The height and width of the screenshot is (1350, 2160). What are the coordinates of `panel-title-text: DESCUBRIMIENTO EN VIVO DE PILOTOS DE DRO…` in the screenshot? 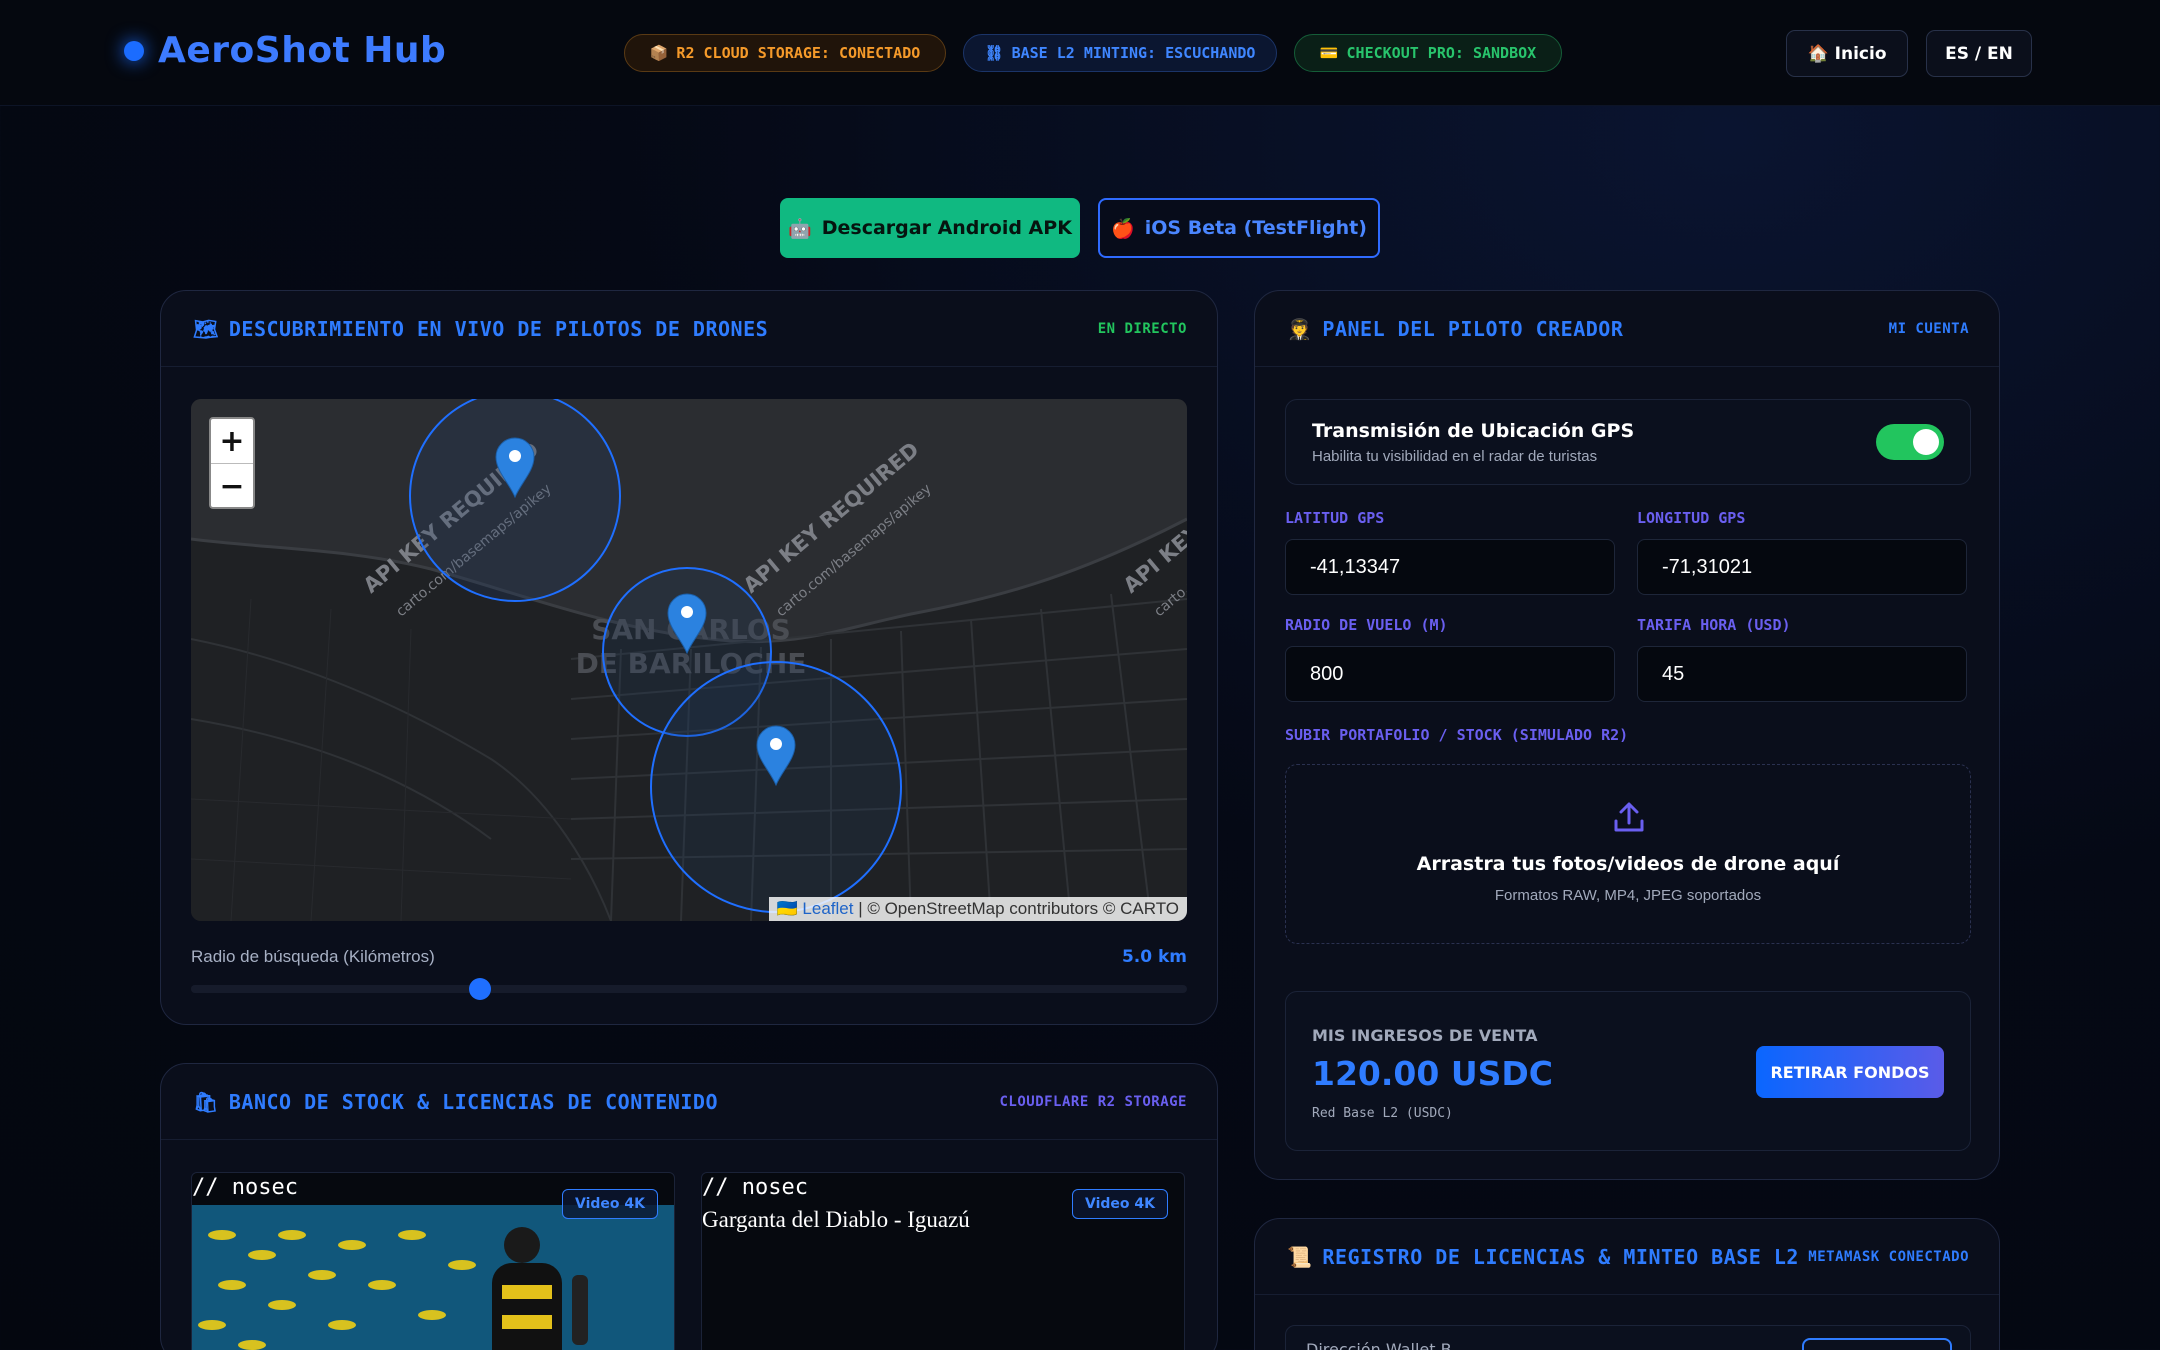 It's located at (498, 329).